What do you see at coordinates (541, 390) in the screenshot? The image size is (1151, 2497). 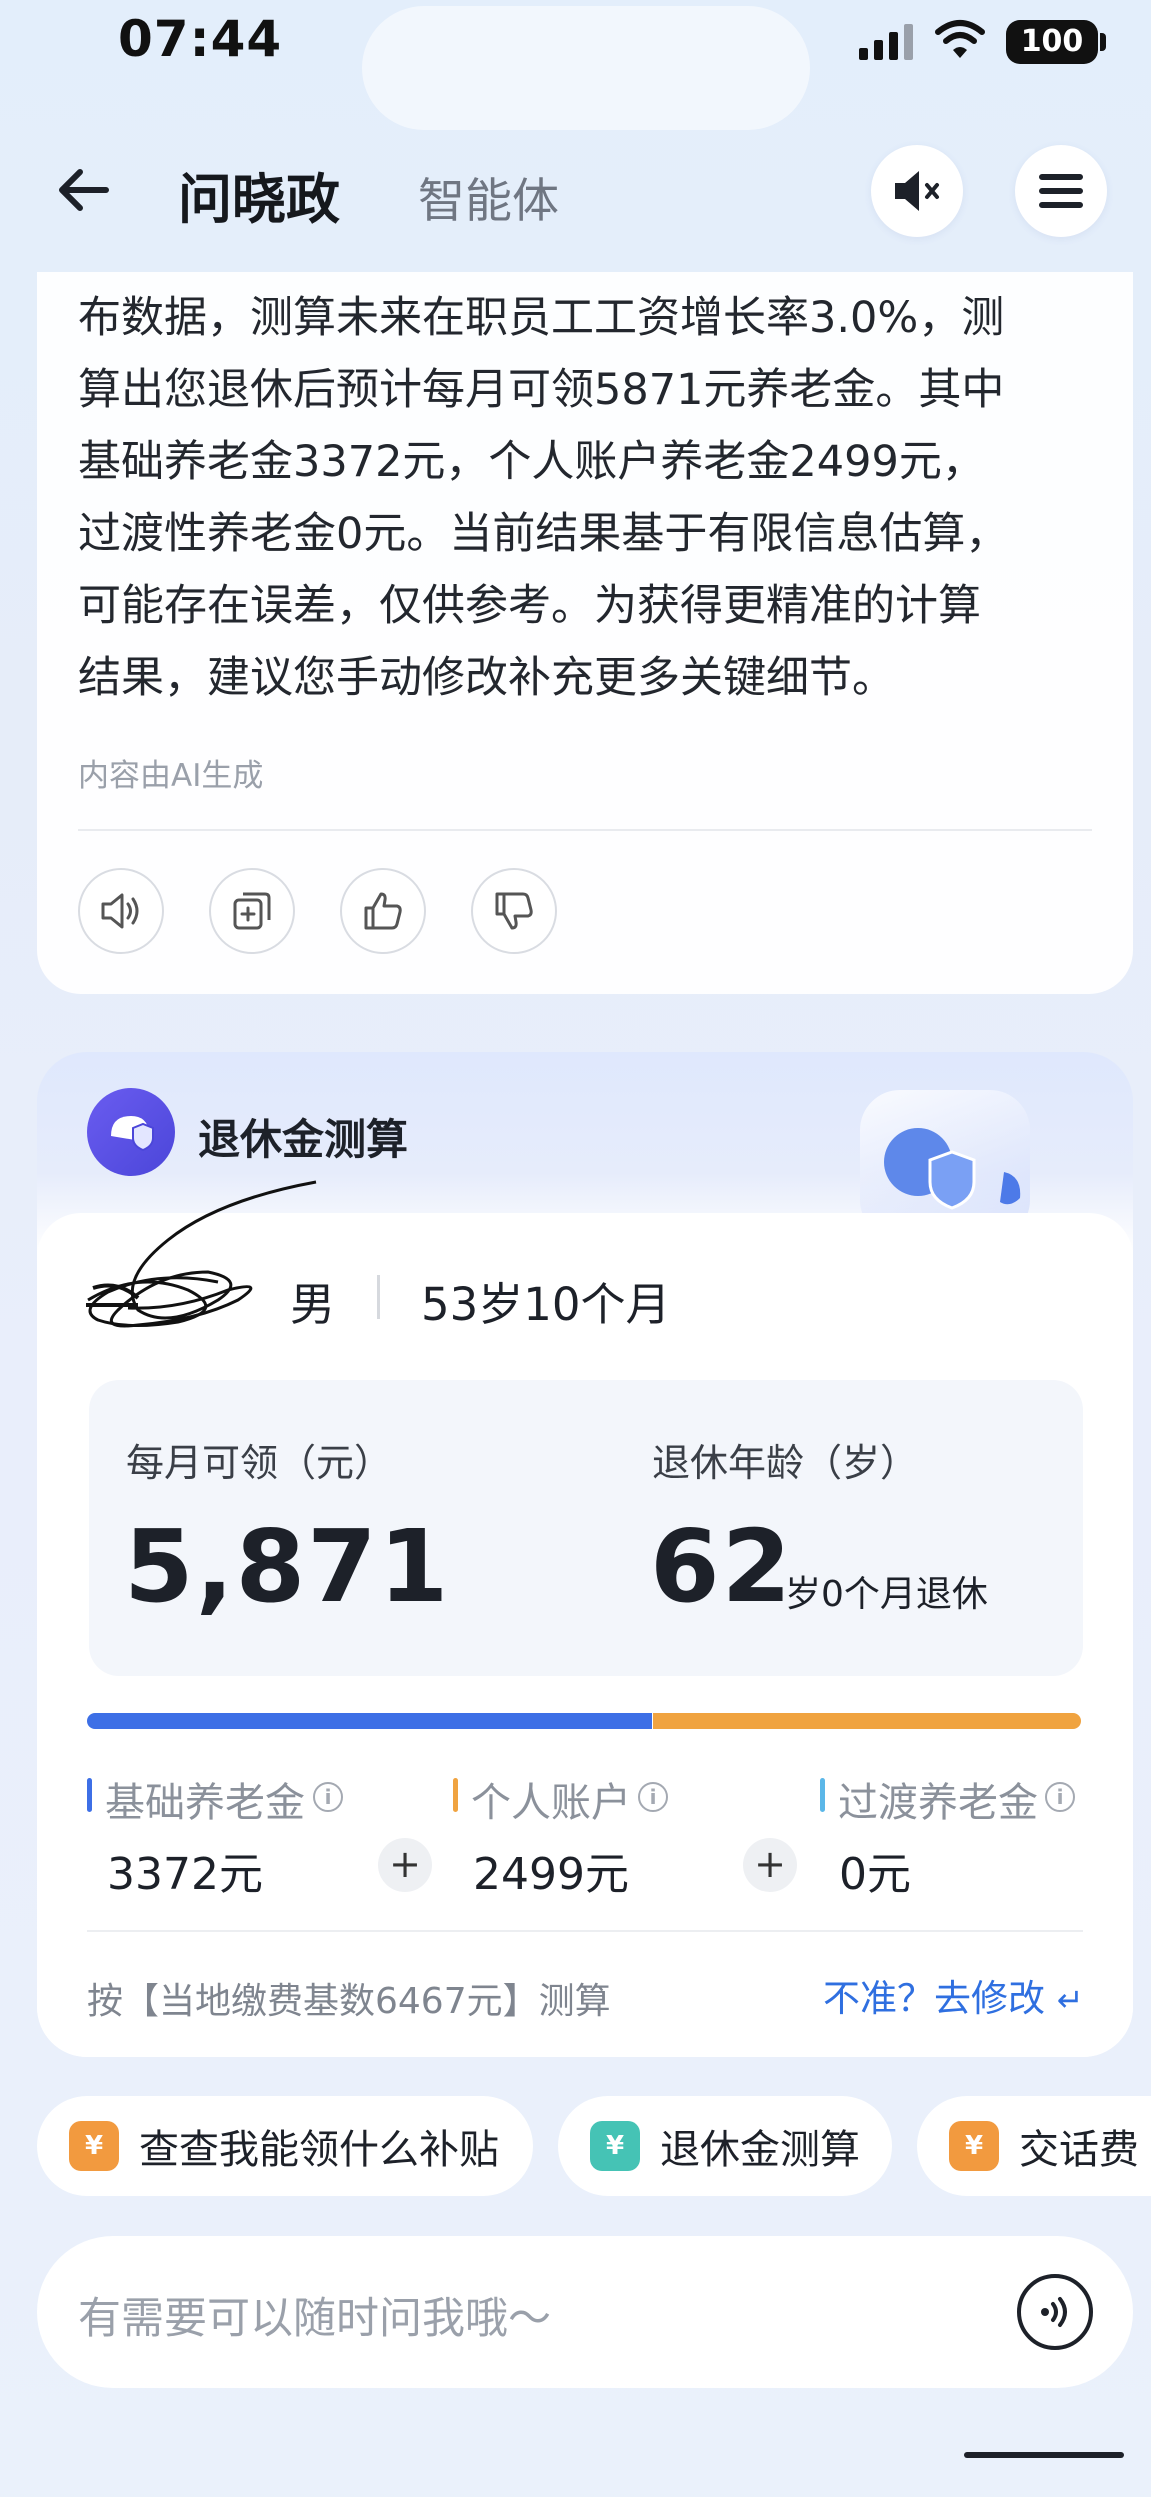 I see `message-line: 算出您退休后预计每月可领5871元养老金。其中` at bounding box center [541, 390].